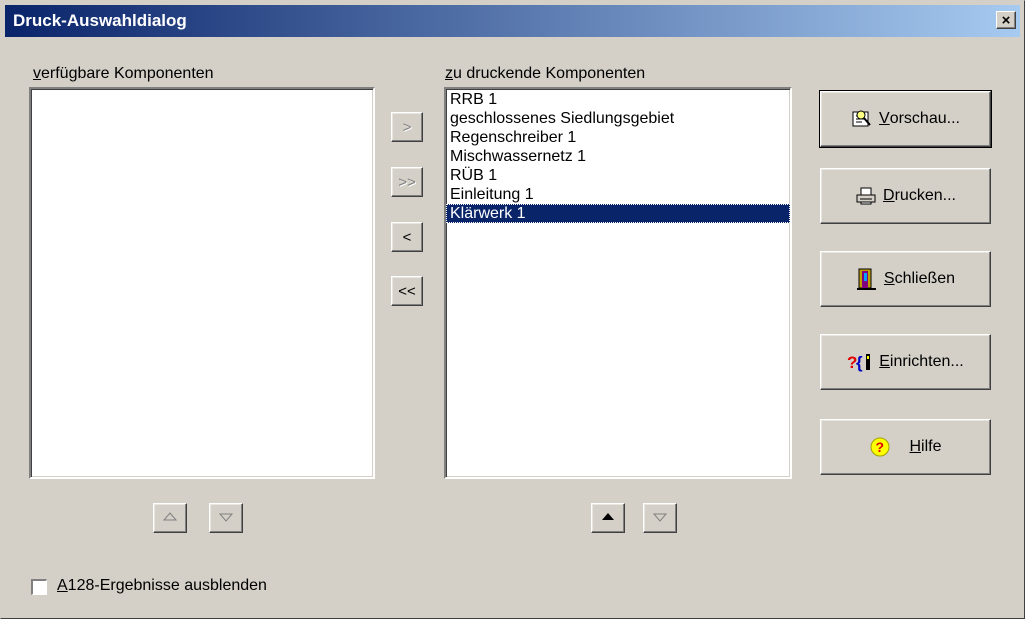 The width and height of the screenshot is (1025, 619). I want to click on close-icon: ×, so click(1006, 20).